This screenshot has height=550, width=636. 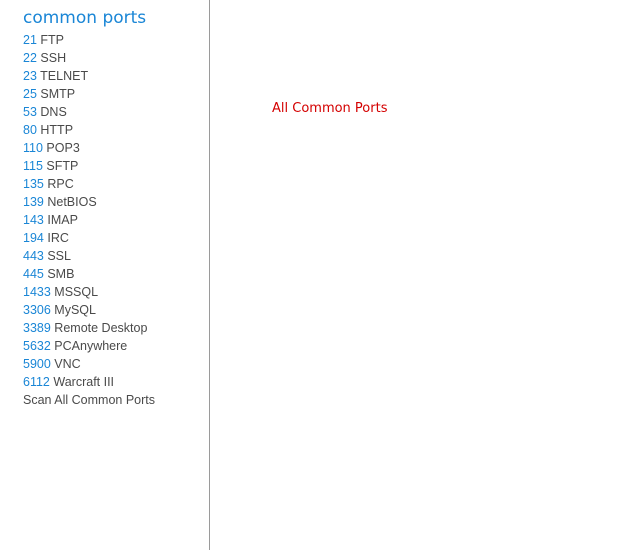 I want to click on port-item-3306: 3306 MySQL, so click(x=89, y=310).